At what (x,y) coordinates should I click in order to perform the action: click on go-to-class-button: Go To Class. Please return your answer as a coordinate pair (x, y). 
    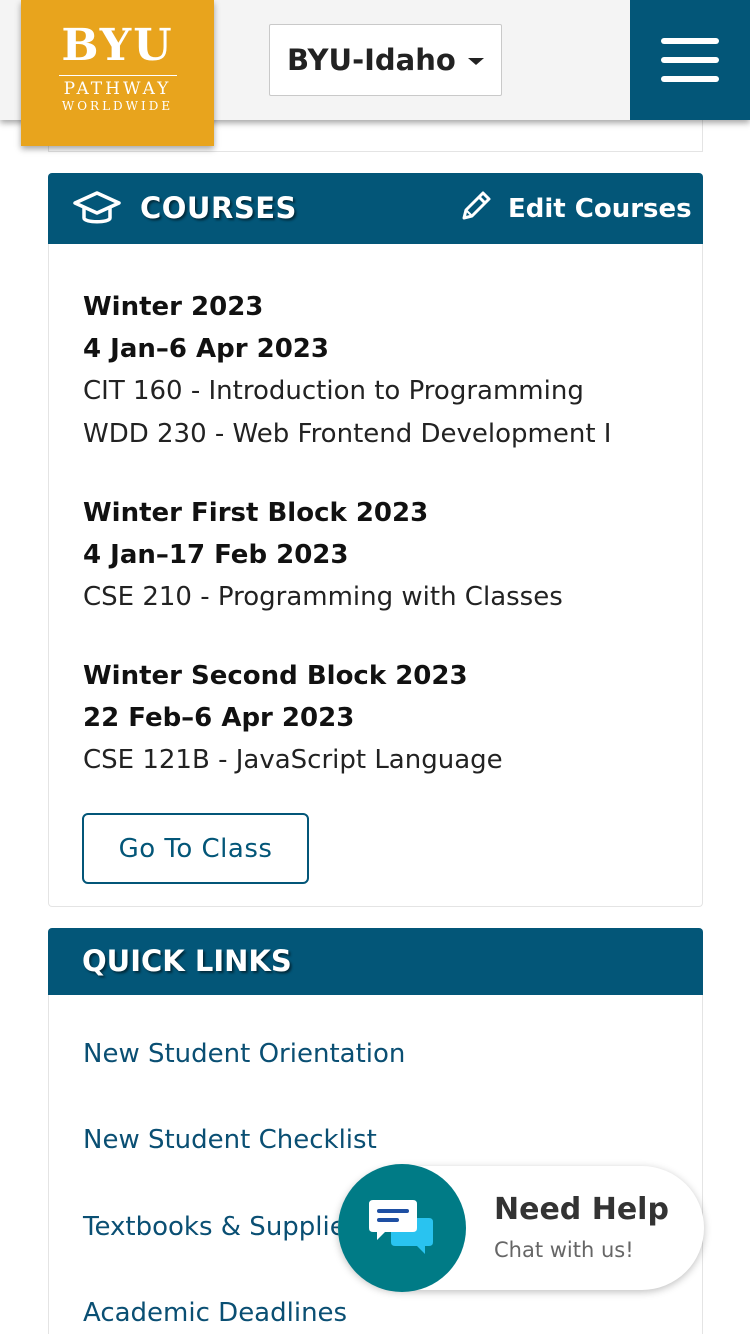
    Looking at the image, I should click on (195, 848).